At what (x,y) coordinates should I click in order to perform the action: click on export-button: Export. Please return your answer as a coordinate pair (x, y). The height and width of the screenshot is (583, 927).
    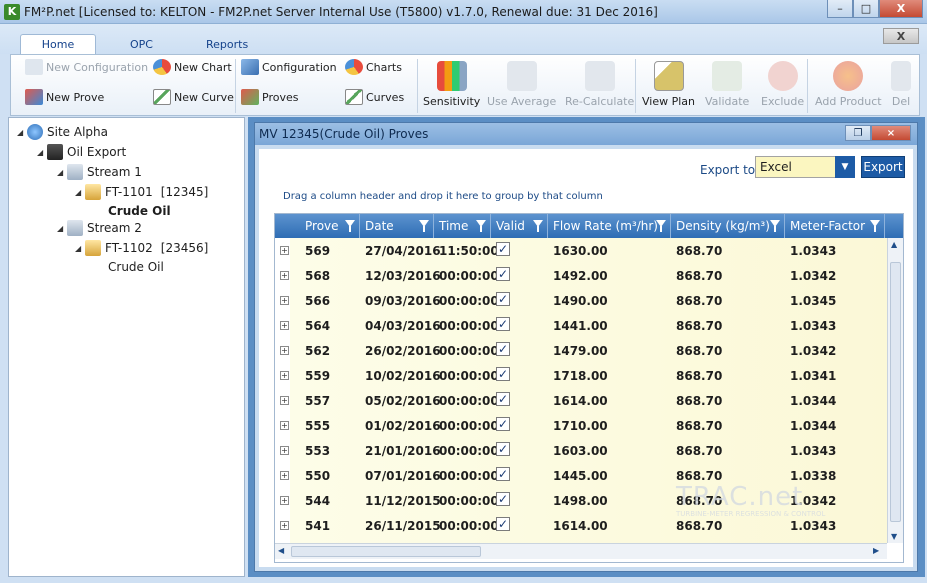
    Looking at the image, I should click on (883, 167).